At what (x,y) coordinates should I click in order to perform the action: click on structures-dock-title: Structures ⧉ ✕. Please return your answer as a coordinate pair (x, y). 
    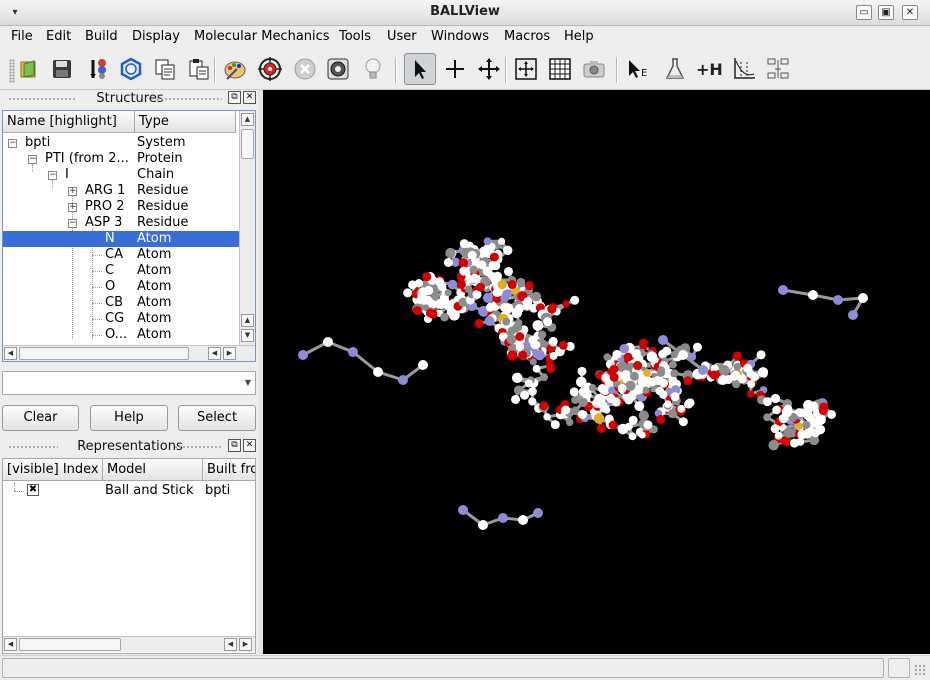
    Looking at the image, I should click on (130, 99).